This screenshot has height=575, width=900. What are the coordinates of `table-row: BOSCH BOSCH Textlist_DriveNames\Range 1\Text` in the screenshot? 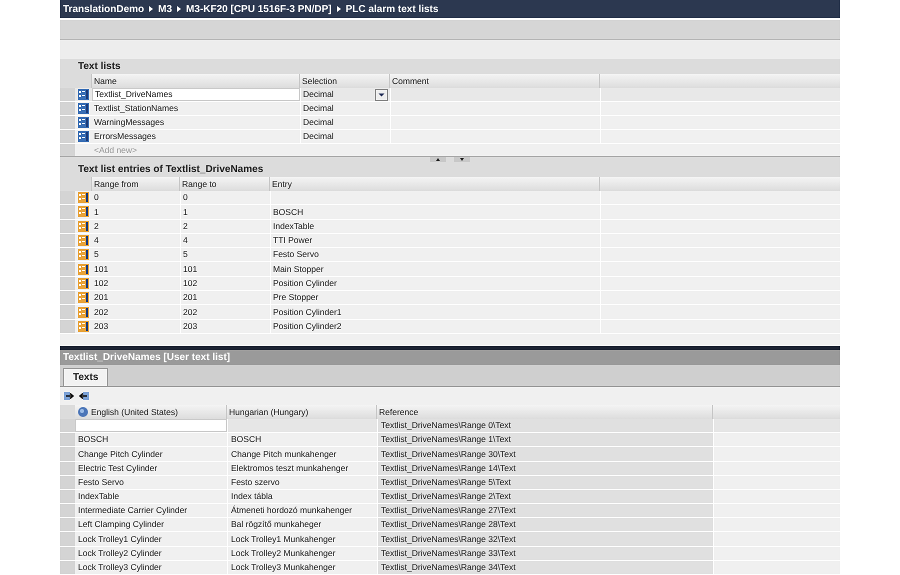 It's located at (450, 440).